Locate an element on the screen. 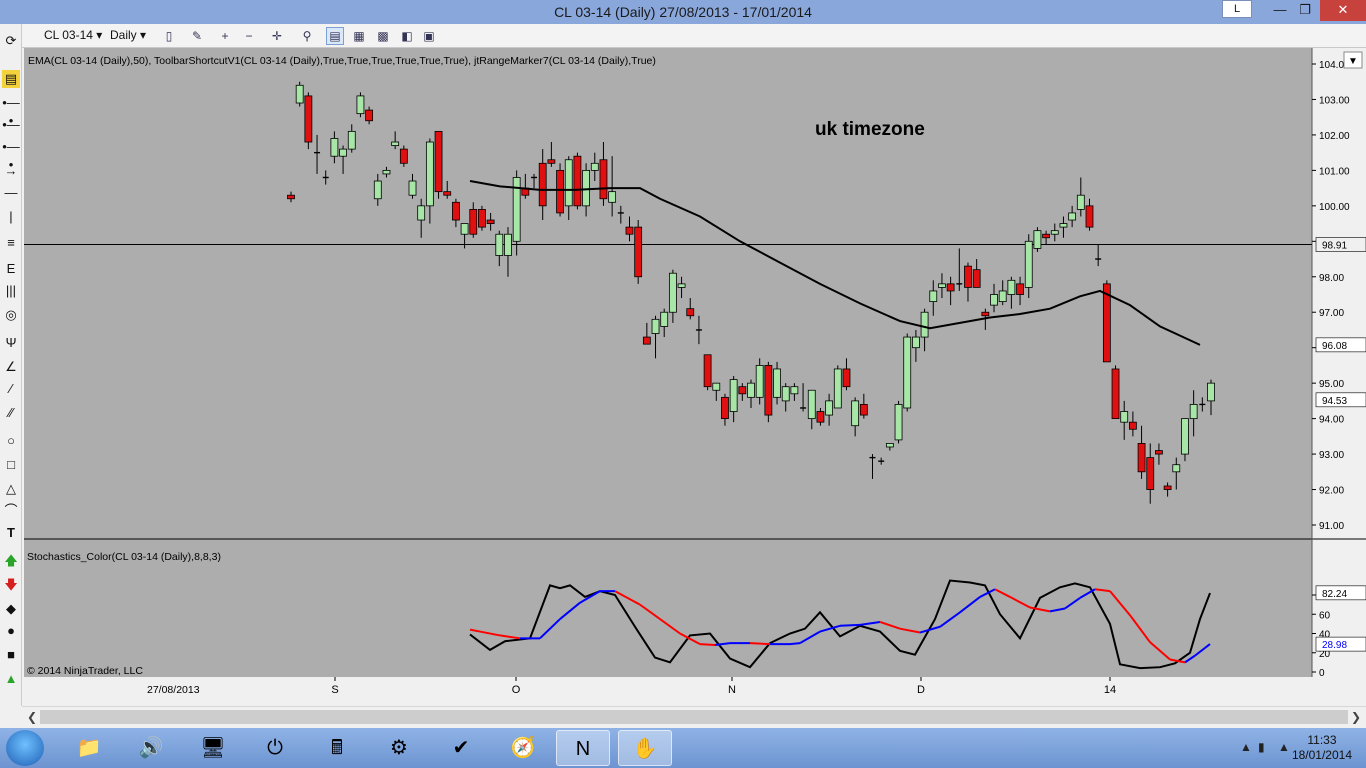 The height and width of the screenshot is (768, 1366). arrow-up-icon: 🡅 is located at coordinates (11, 561).